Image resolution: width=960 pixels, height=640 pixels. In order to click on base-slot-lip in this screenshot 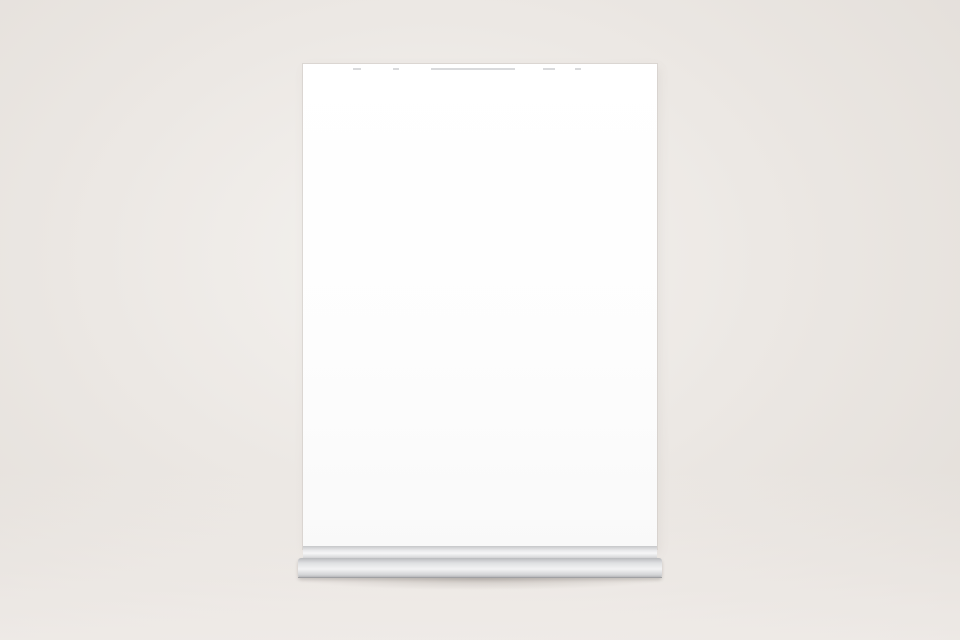, I will do `click(480, 552)`.